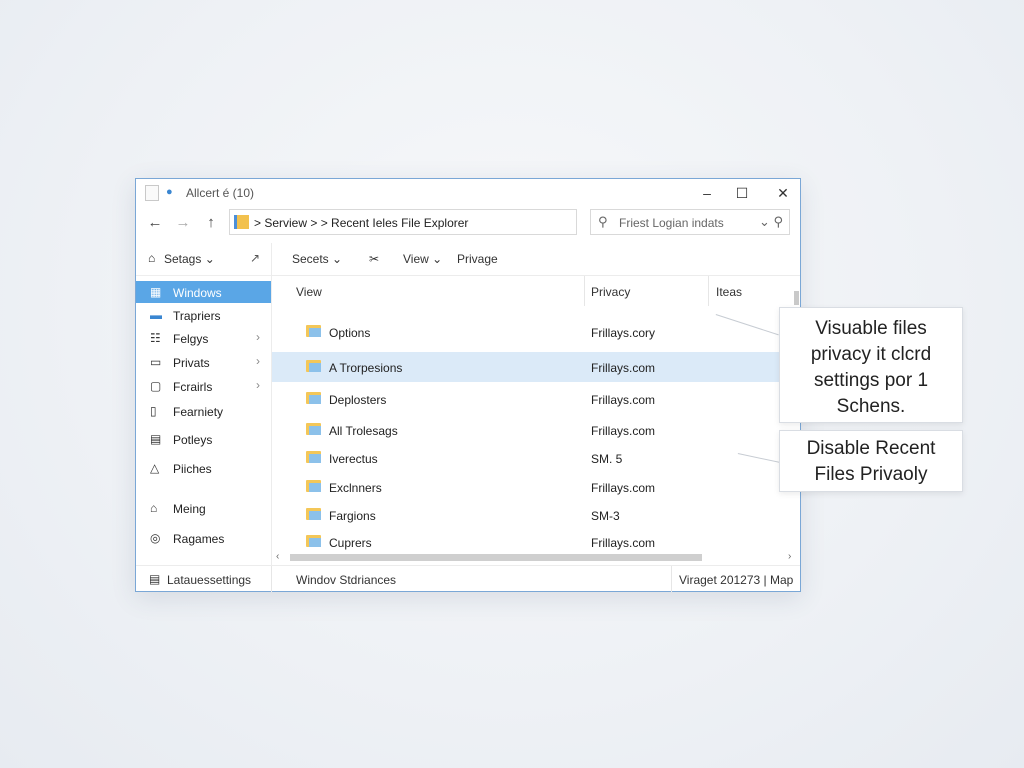 This screenshot has width=1024, height=768. Describe the element at coordinates (183, 222) in the screenshot. I see `forward-arrow-icon: →` at that location.